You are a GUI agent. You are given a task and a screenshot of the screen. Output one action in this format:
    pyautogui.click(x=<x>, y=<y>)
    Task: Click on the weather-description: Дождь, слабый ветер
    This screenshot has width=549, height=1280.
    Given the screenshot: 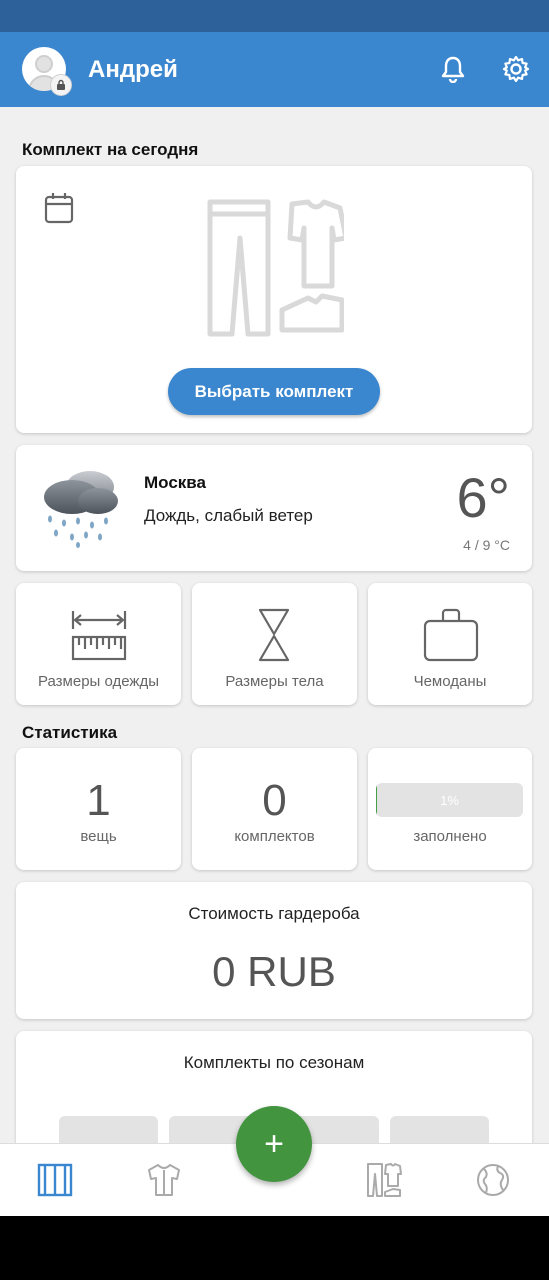 What is the action you would take?
    pyautogui.click(x=228, y=515)
    